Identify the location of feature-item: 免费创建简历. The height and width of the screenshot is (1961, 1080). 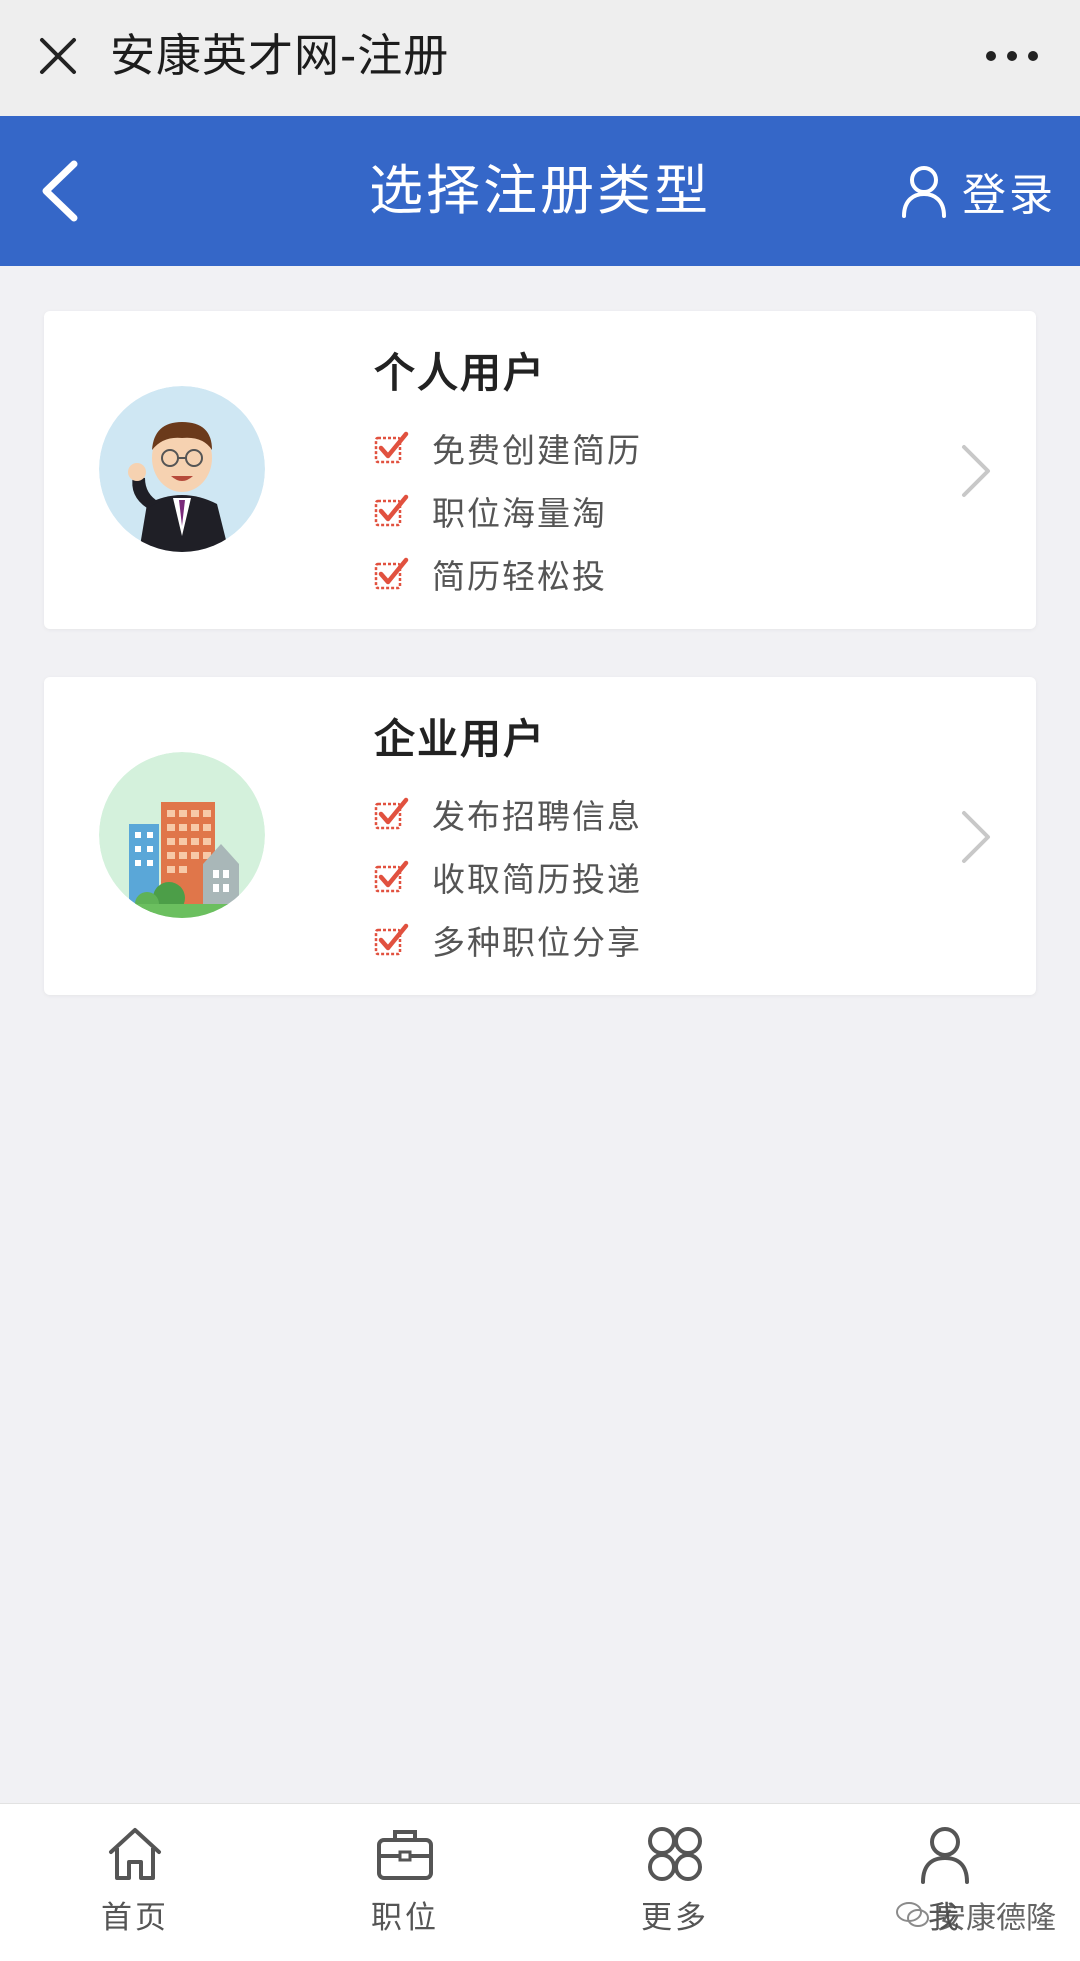
(508, 447).